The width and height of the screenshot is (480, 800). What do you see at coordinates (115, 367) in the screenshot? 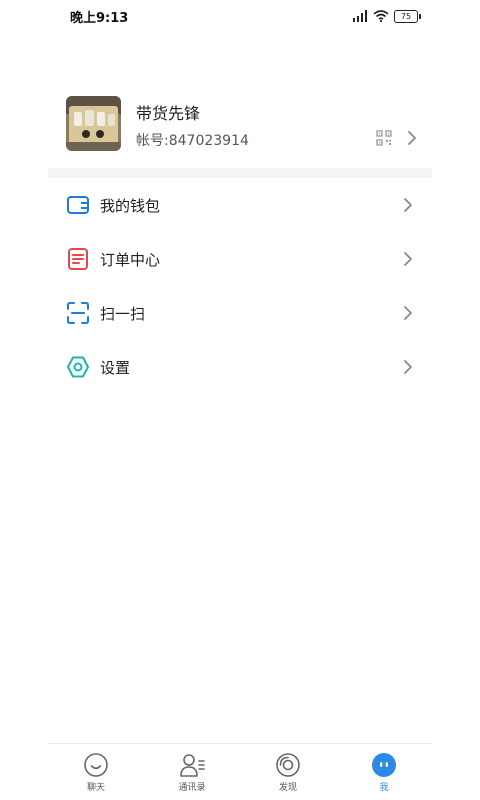
I see `menu-item-label: 设置` at bounding box center [115, 367].